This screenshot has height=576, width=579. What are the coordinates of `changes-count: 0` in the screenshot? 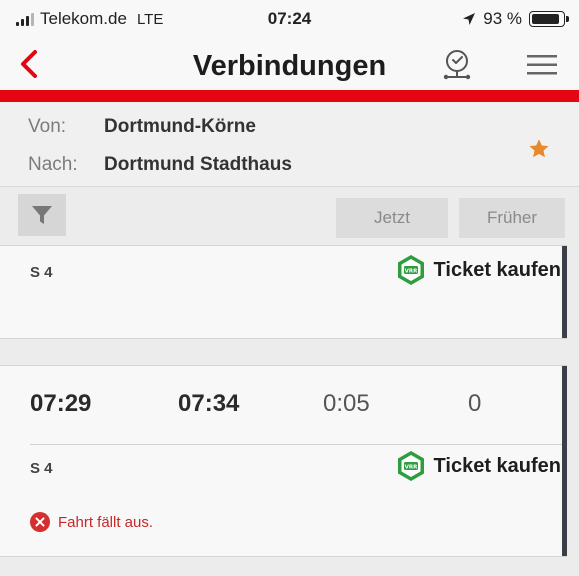 It's located at (475, 403).